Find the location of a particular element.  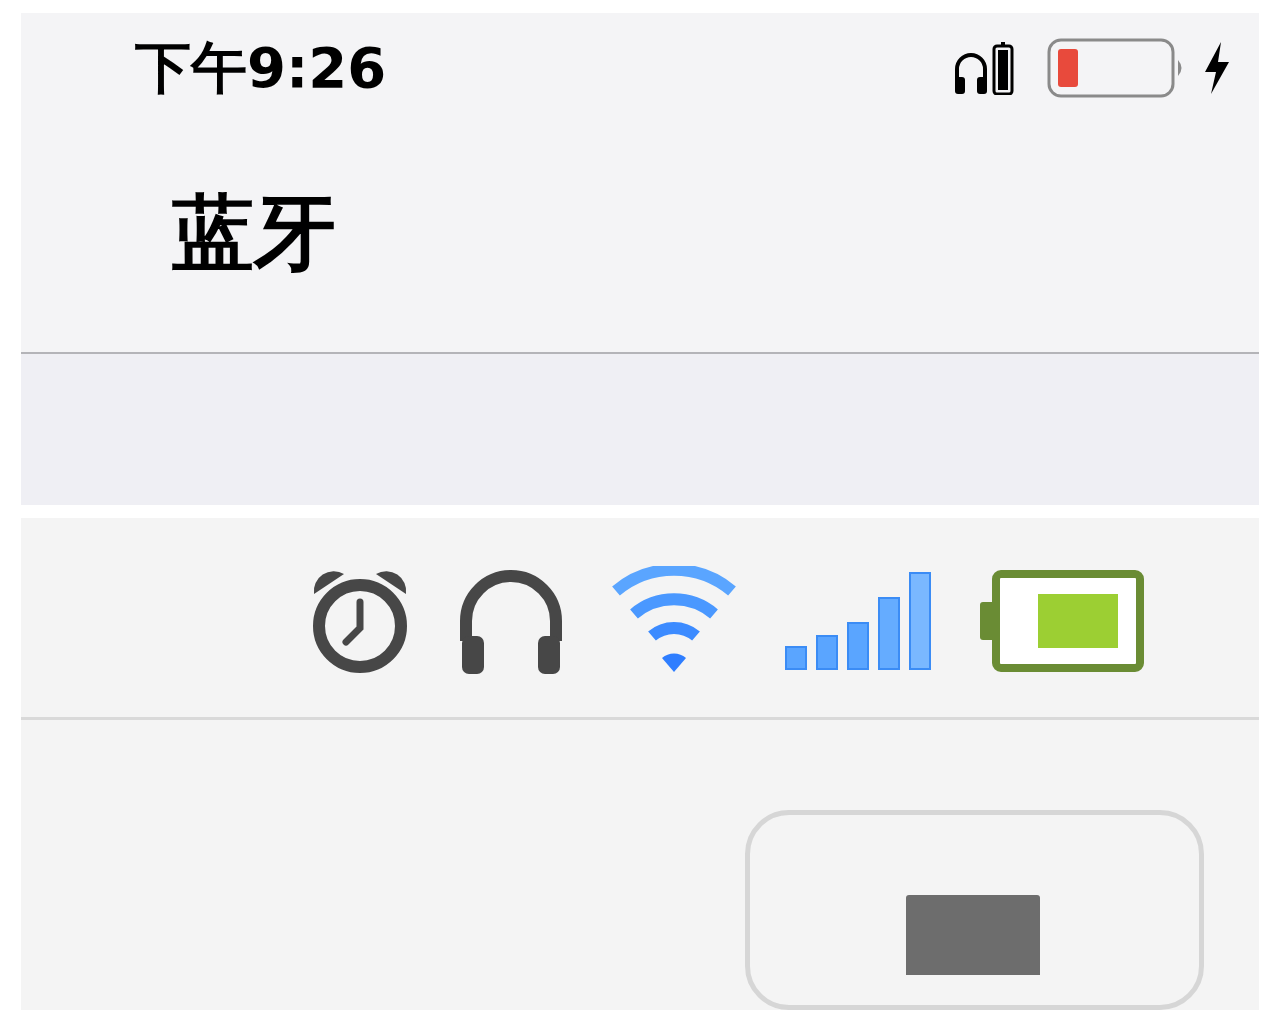

signal-bars-icon is located at coordinates (859, 620).